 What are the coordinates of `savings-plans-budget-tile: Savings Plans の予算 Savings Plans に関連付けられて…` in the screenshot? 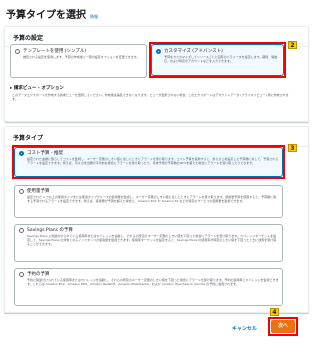 It's located at (148, 243).